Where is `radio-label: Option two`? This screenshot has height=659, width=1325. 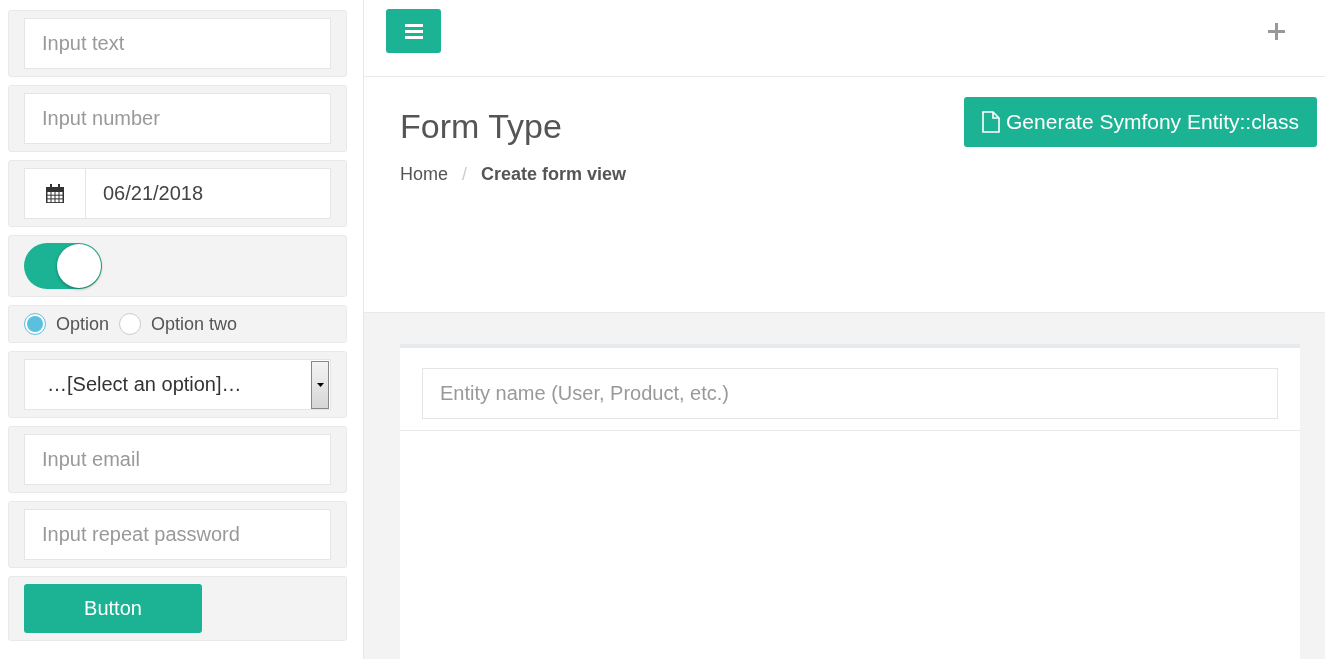 radio-label: Option two is located at coordinates (194, 324).